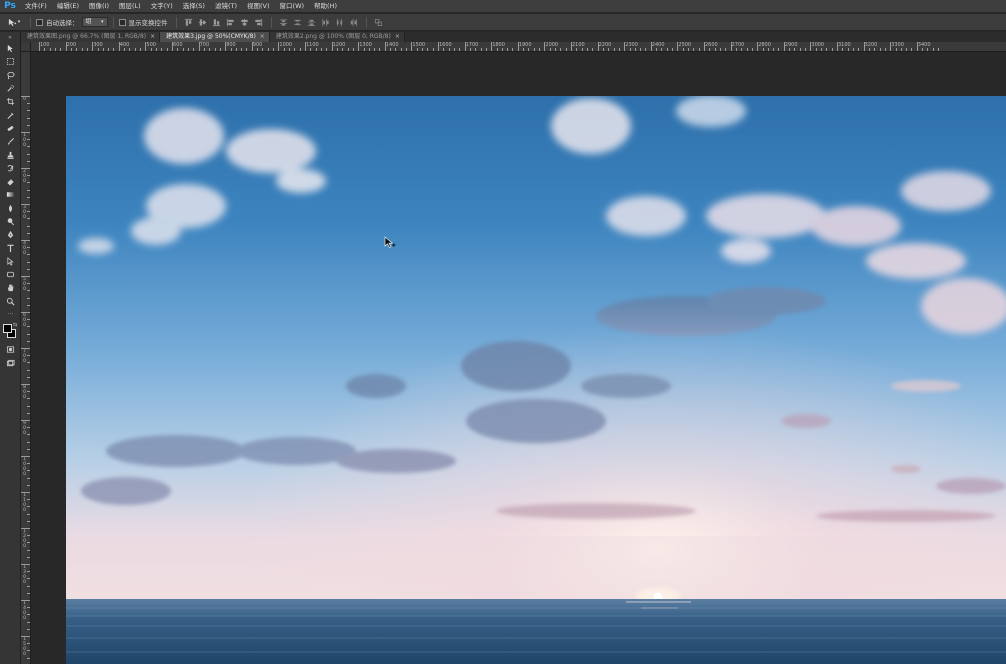  I want to click on menu-file: 文件(F), so click(36, 6).